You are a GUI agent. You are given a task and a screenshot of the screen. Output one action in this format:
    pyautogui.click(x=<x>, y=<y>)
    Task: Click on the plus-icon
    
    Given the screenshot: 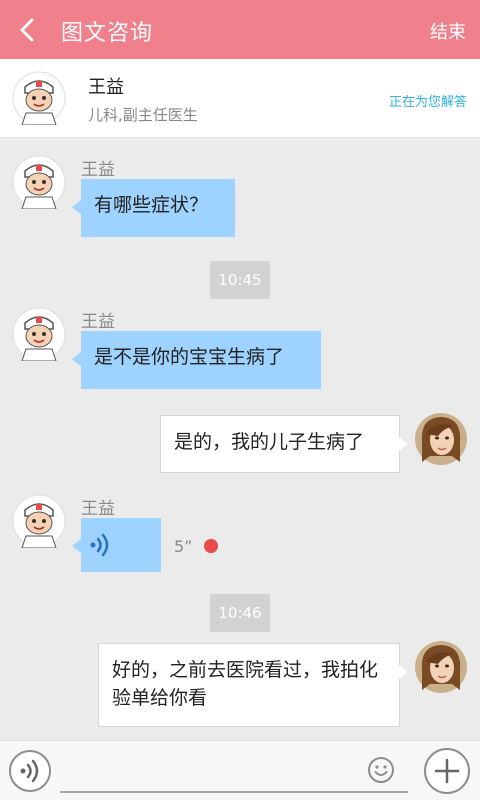 What is the action you would take?
    pyautogui.click(x=447, y=771)
    